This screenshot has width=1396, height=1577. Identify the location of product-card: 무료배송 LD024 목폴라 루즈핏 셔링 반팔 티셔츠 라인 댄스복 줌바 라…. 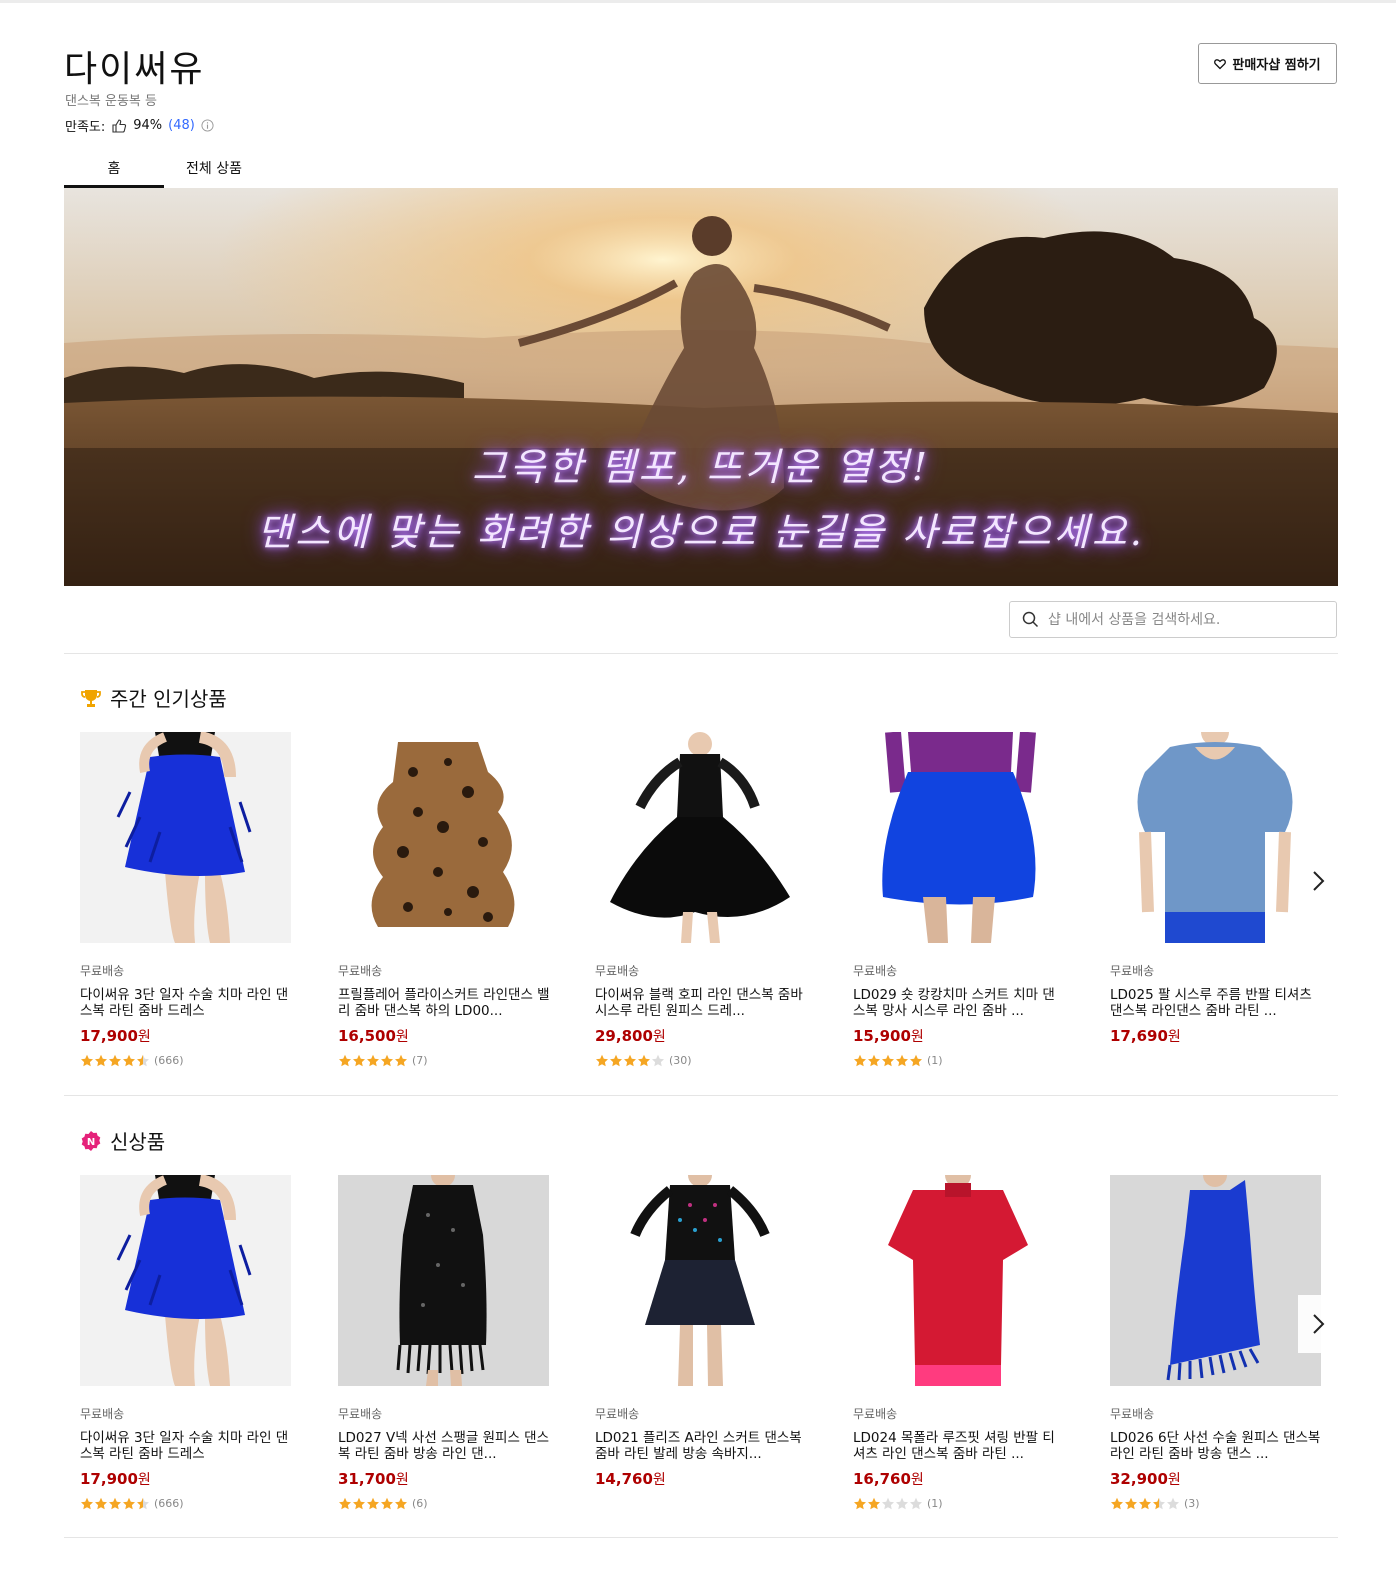
(959, 1342).